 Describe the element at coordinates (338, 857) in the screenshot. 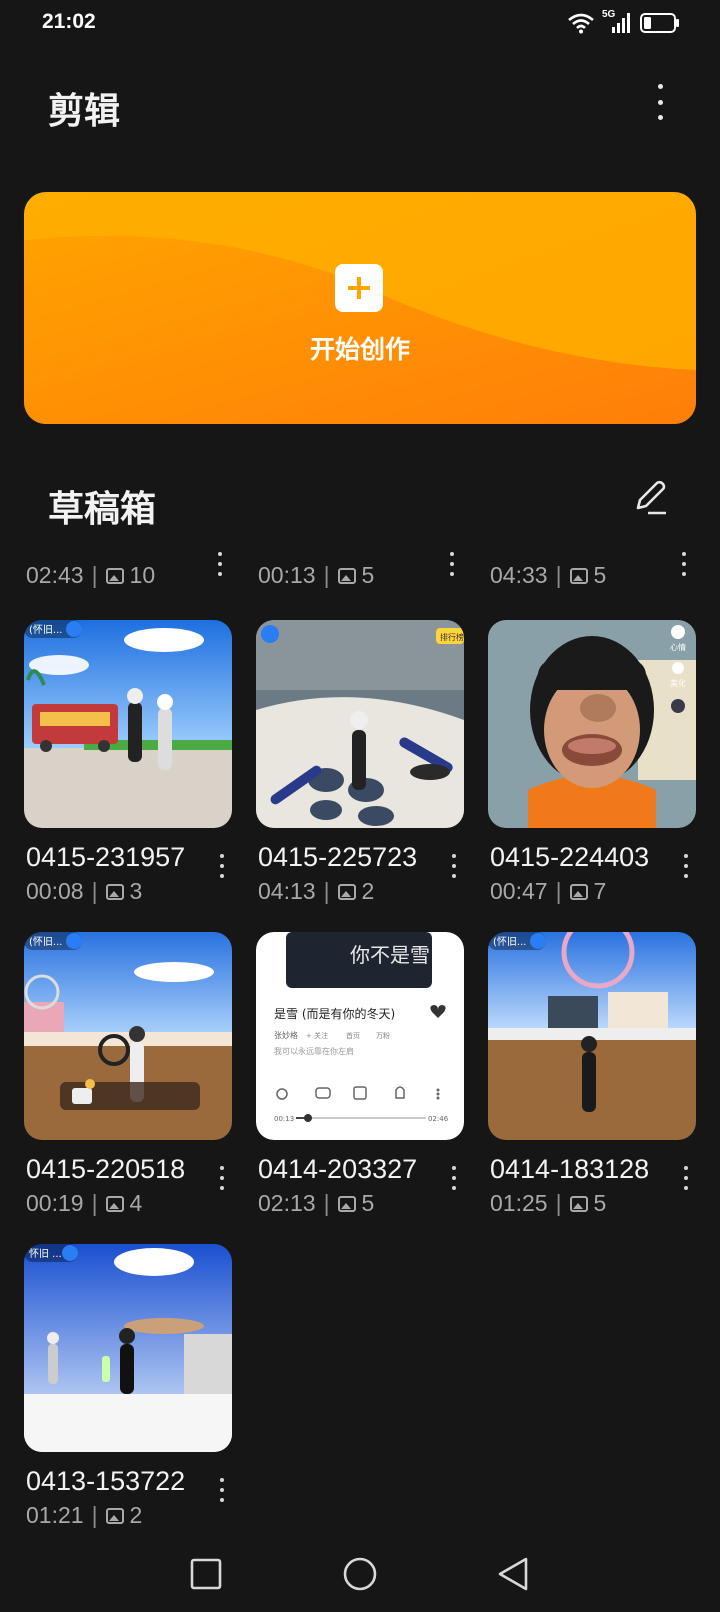

I see `draft-name: 0415-225723` at that location.